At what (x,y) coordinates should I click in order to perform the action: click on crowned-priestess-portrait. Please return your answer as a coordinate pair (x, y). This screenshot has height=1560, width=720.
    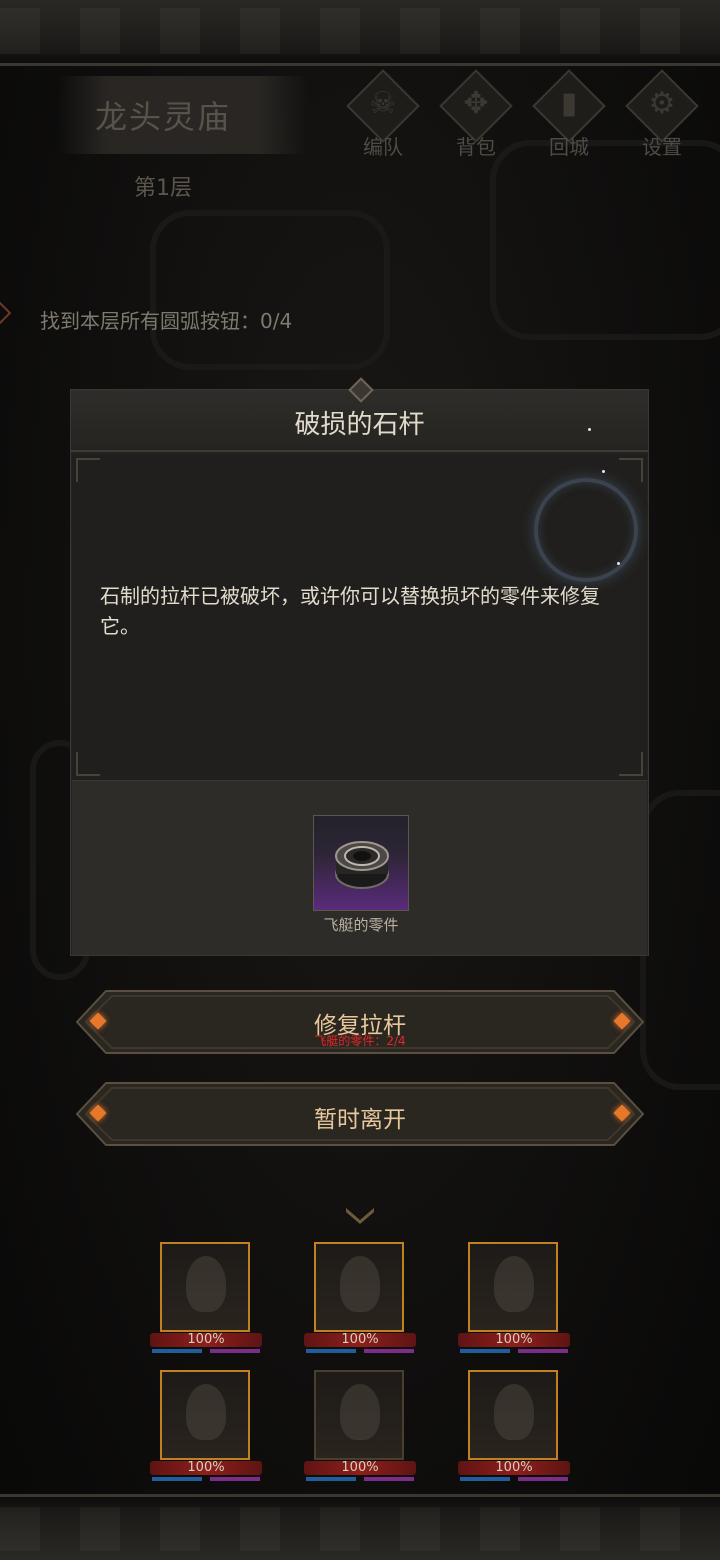
    Looking at the image, I should click on (205, 1415).